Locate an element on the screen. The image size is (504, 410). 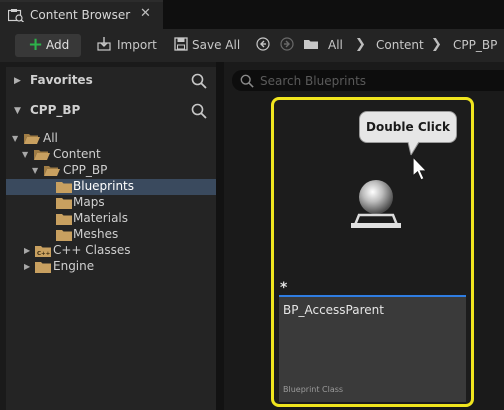
back-arrow-icon is located at coordinates (263, 44).